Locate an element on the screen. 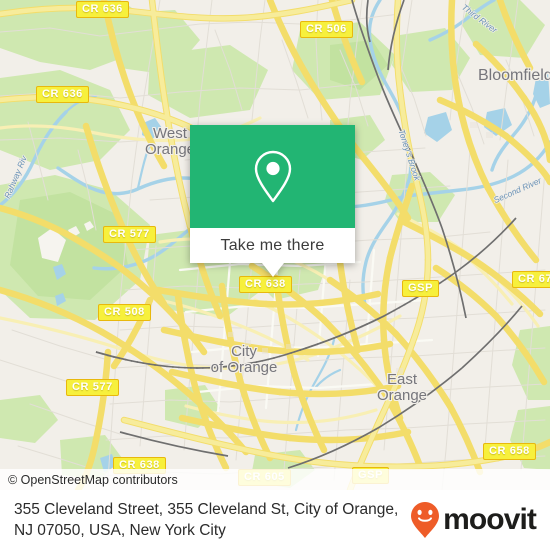  popup-pin-area is located at coordinates (272, 176).